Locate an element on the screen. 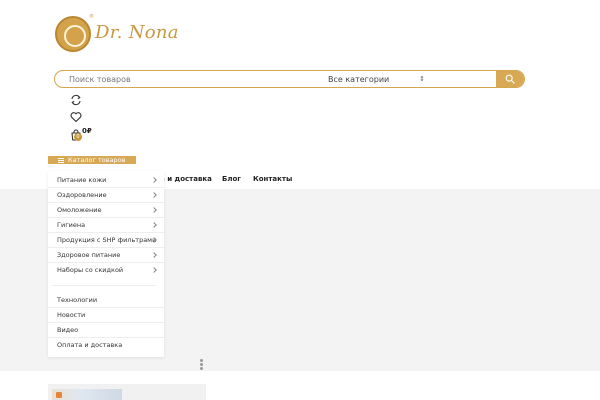 The image size is (600, 400). select-caret-icon: ⇕ is located at coordinates (422, 79).